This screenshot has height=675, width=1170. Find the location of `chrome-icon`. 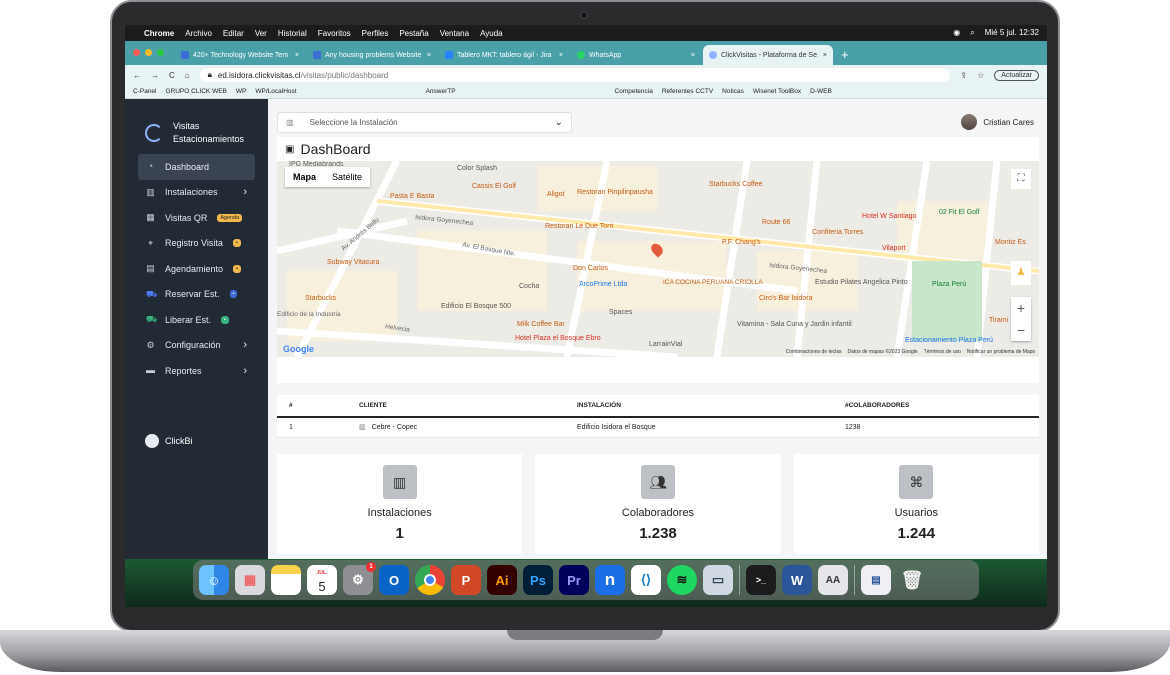

chrome-icon is located at coordinates (430, 580).